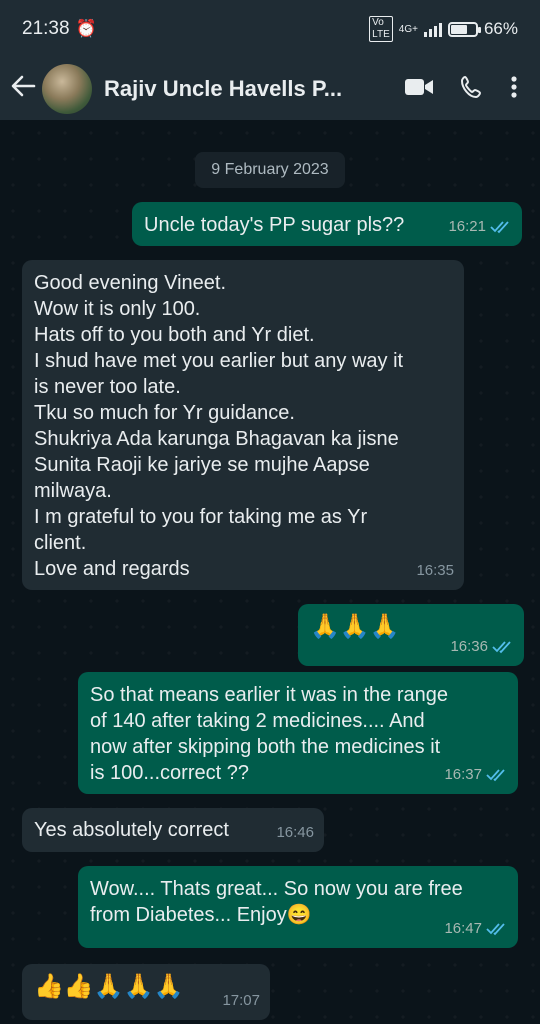  Describe the element at coordinates (270, 170) in the screenshot. I see `date-chip: 9 February 2023` at that location.